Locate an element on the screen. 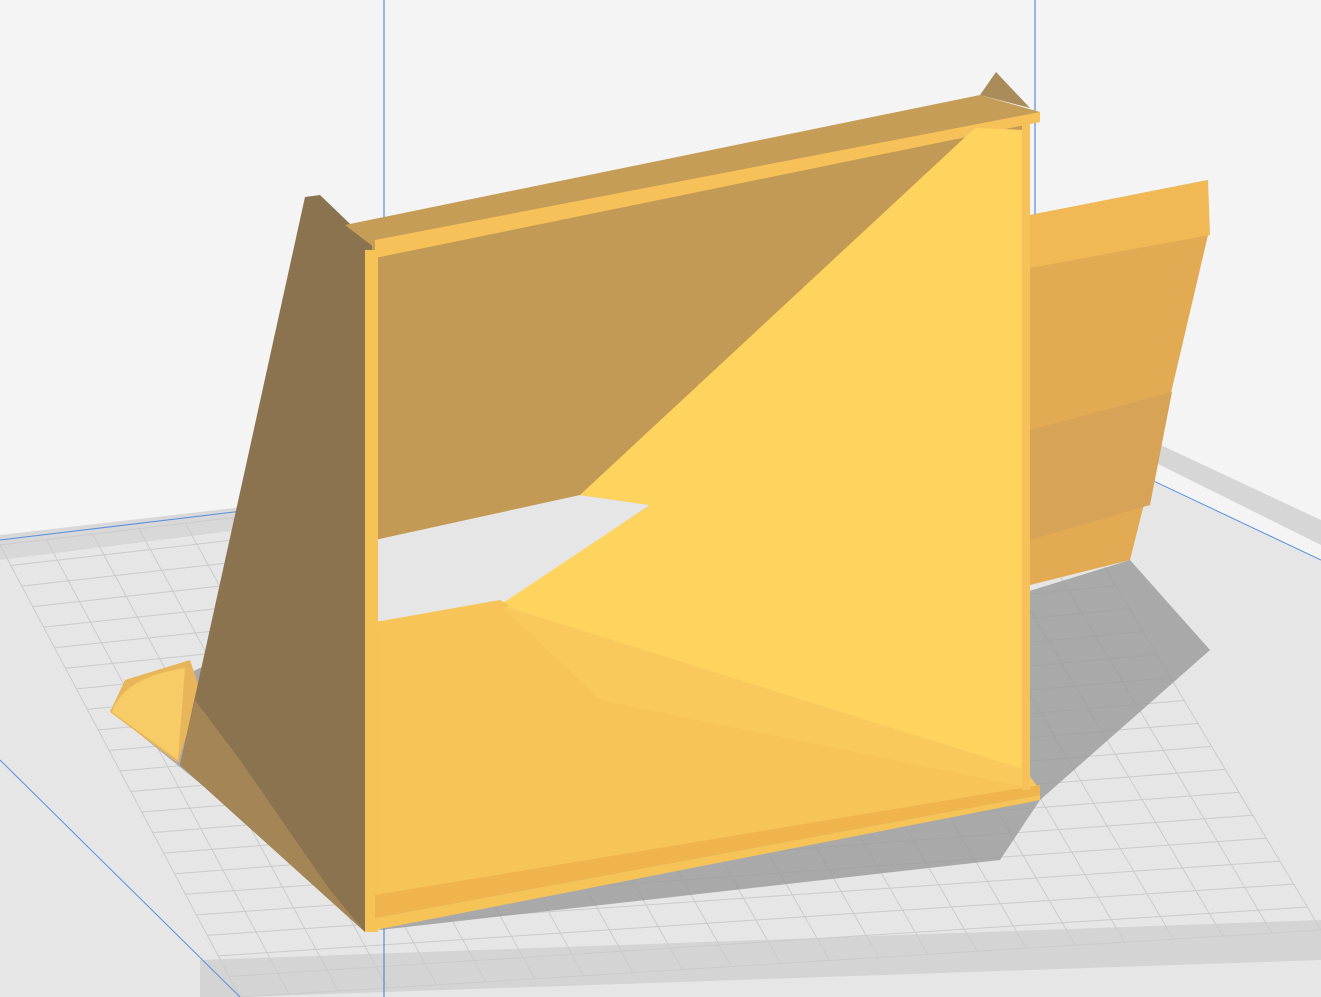 The height and width of the screenshot is (997, 1321). model-frame-right is located at coordinates (1026, 455).